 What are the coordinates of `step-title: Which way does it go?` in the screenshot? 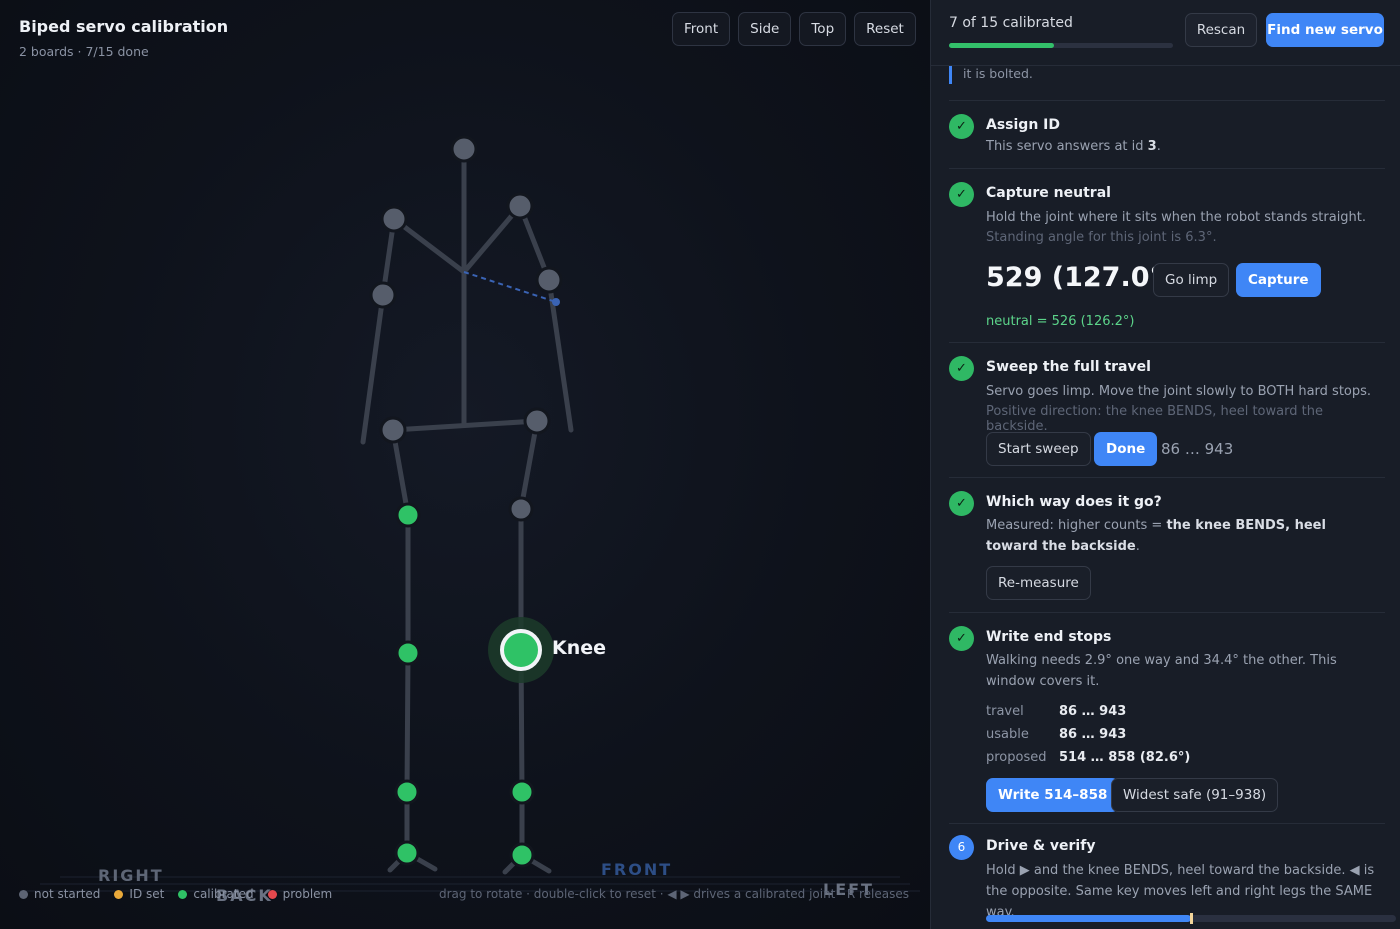 It's located at (1074, 502).